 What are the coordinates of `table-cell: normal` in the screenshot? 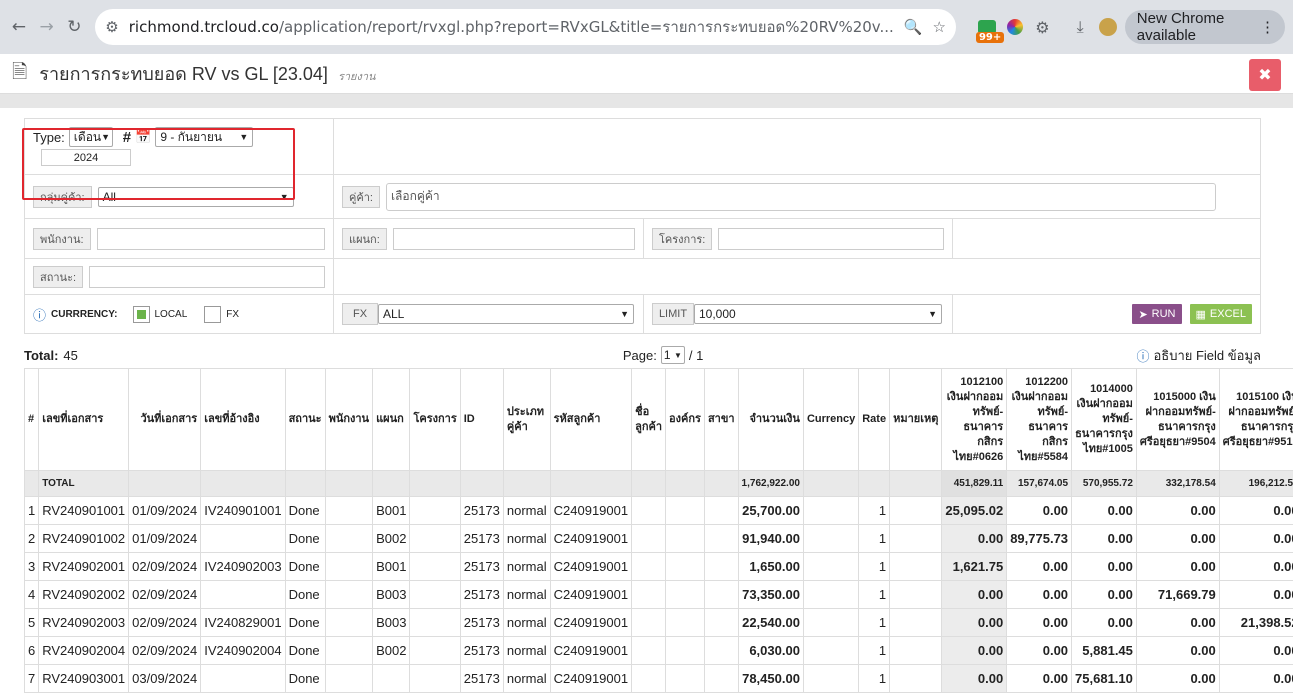 It's located at (526, 622).